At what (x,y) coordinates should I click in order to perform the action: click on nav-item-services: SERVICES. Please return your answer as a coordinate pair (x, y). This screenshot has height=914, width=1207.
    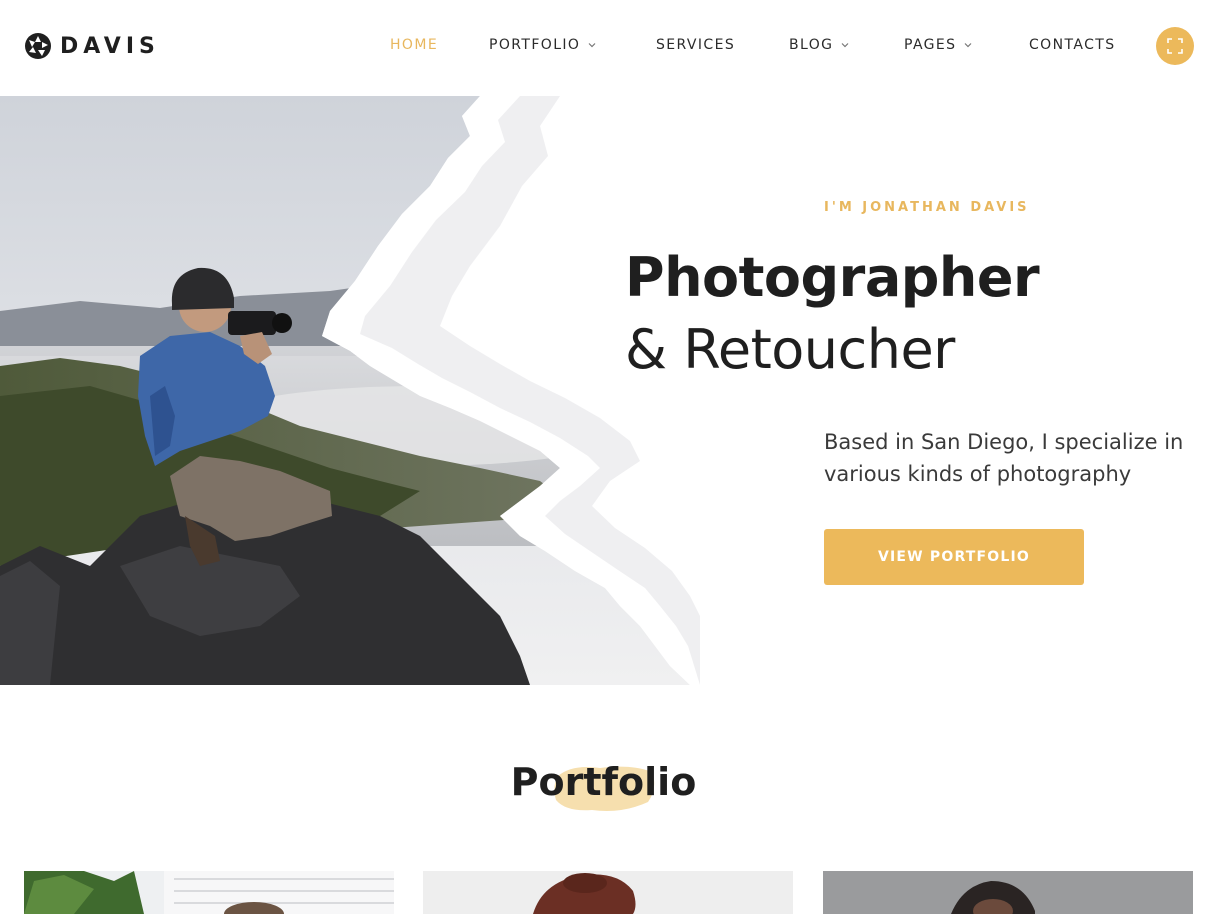
    Looking at the image, I should click on (695, 45).